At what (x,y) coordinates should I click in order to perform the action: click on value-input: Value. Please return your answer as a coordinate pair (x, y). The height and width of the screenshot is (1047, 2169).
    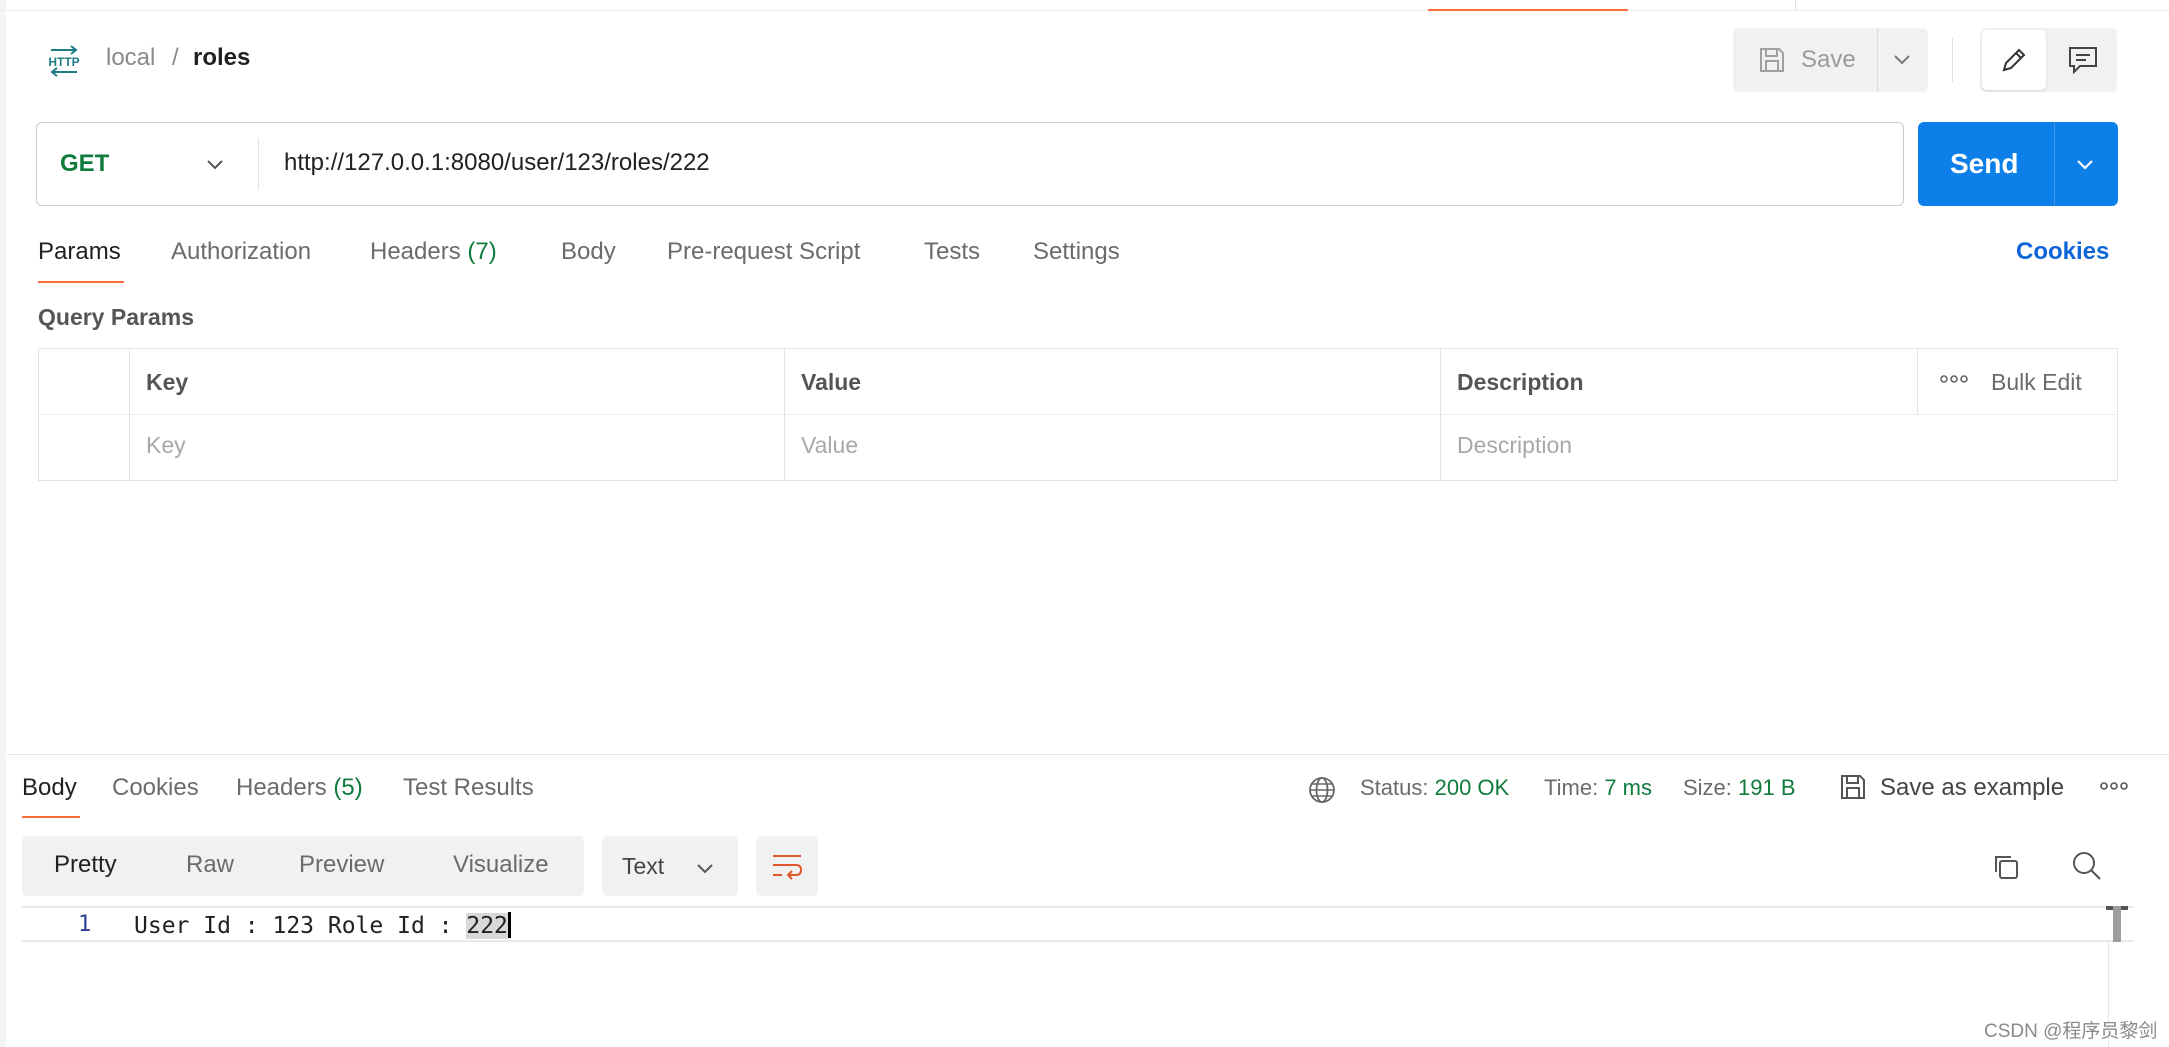
    Looking at the image, I should click on (829, 445).